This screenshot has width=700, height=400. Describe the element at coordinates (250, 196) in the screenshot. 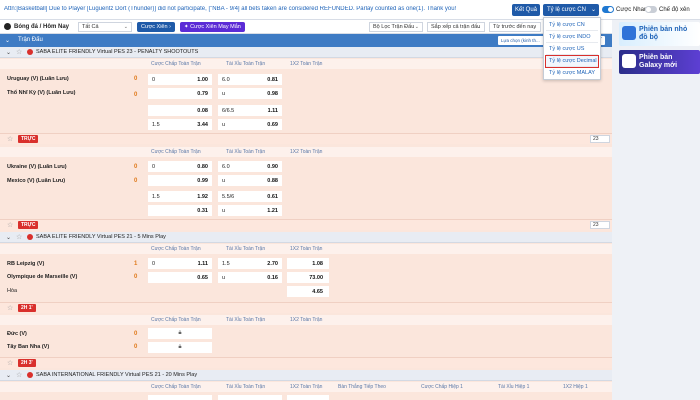

I see `odds-cell: 5.5/6 0.61` at that location.